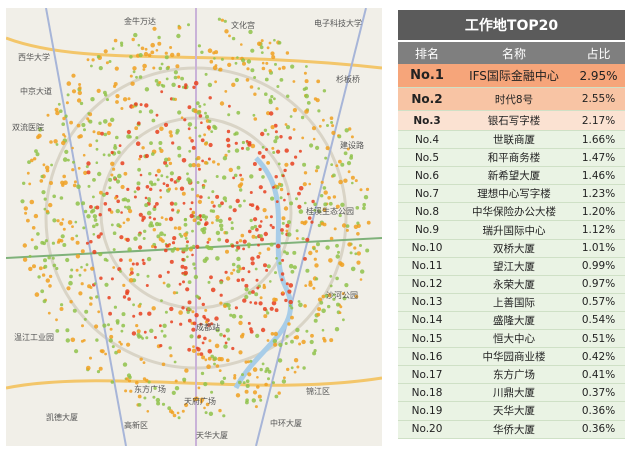 The image size is (630, 455). What do you see at coordinates (598, 410) in the screenshot?
I see `cell-pct: 0.36%` at bounding box center [598, 410].